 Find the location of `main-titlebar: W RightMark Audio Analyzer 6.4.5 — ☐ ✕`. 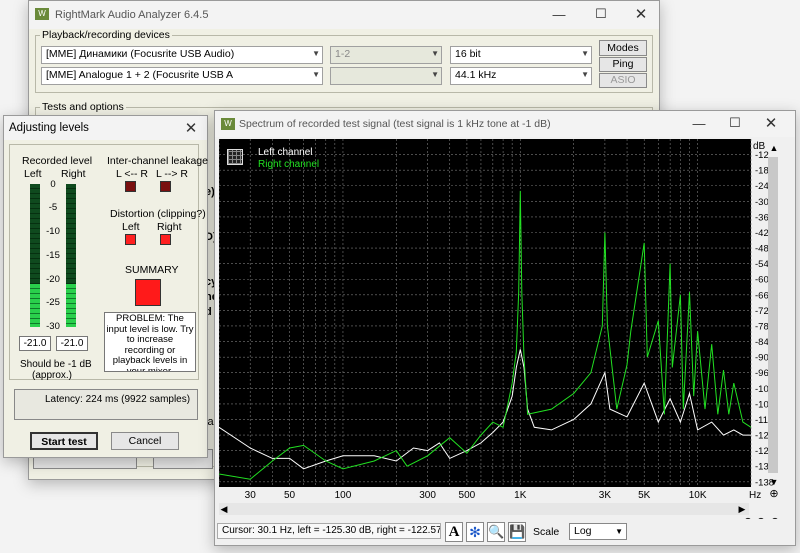

main-titlebar: W RightMark Audio Analyzer 6.4.5 — ☐ ✕ is located at coordinates (344, 15).